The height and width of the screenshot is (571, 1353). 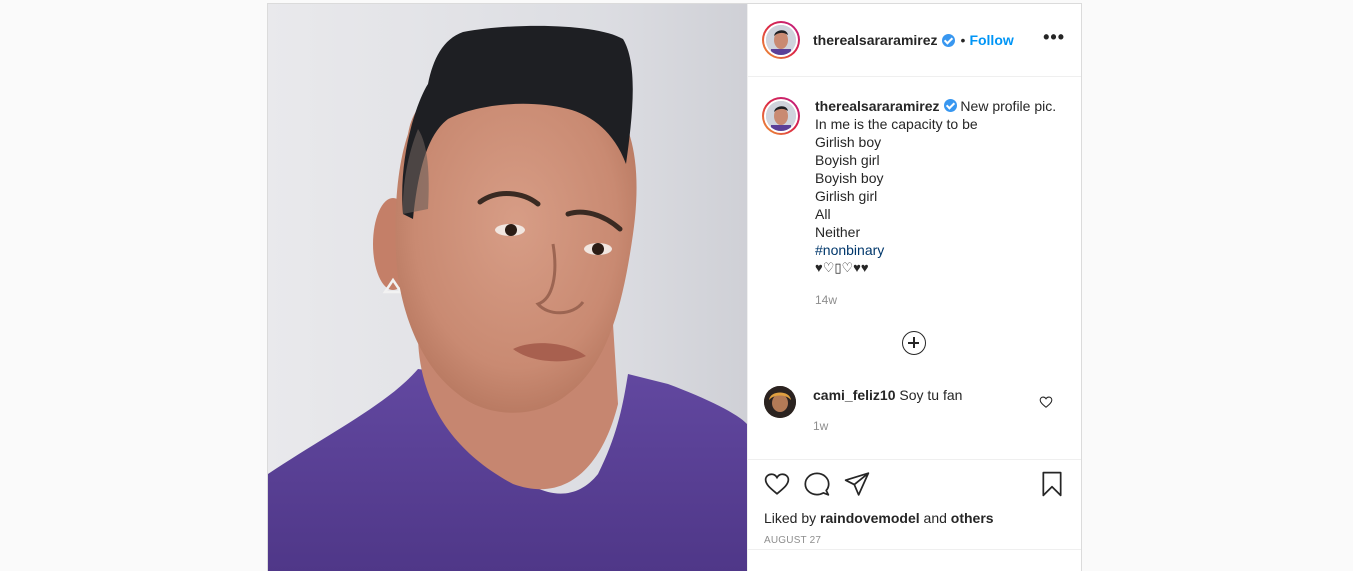 What do you see at coordinates (991, 40) in the screenshot?
I see `follow-button: Follow` at bounding box center [991, 40].